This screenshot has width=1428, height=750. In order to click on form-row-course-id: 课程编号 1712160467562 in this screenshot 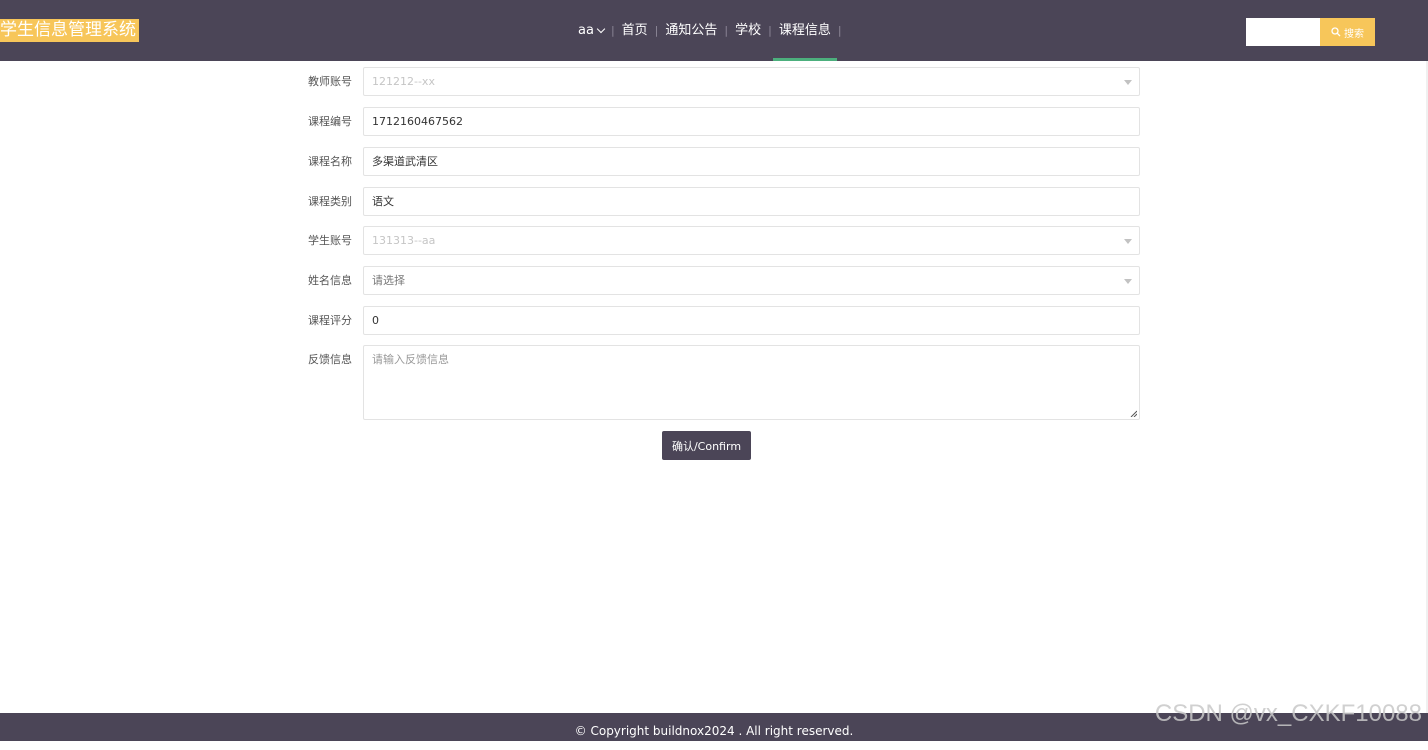, I will do `click(720, 121)`.